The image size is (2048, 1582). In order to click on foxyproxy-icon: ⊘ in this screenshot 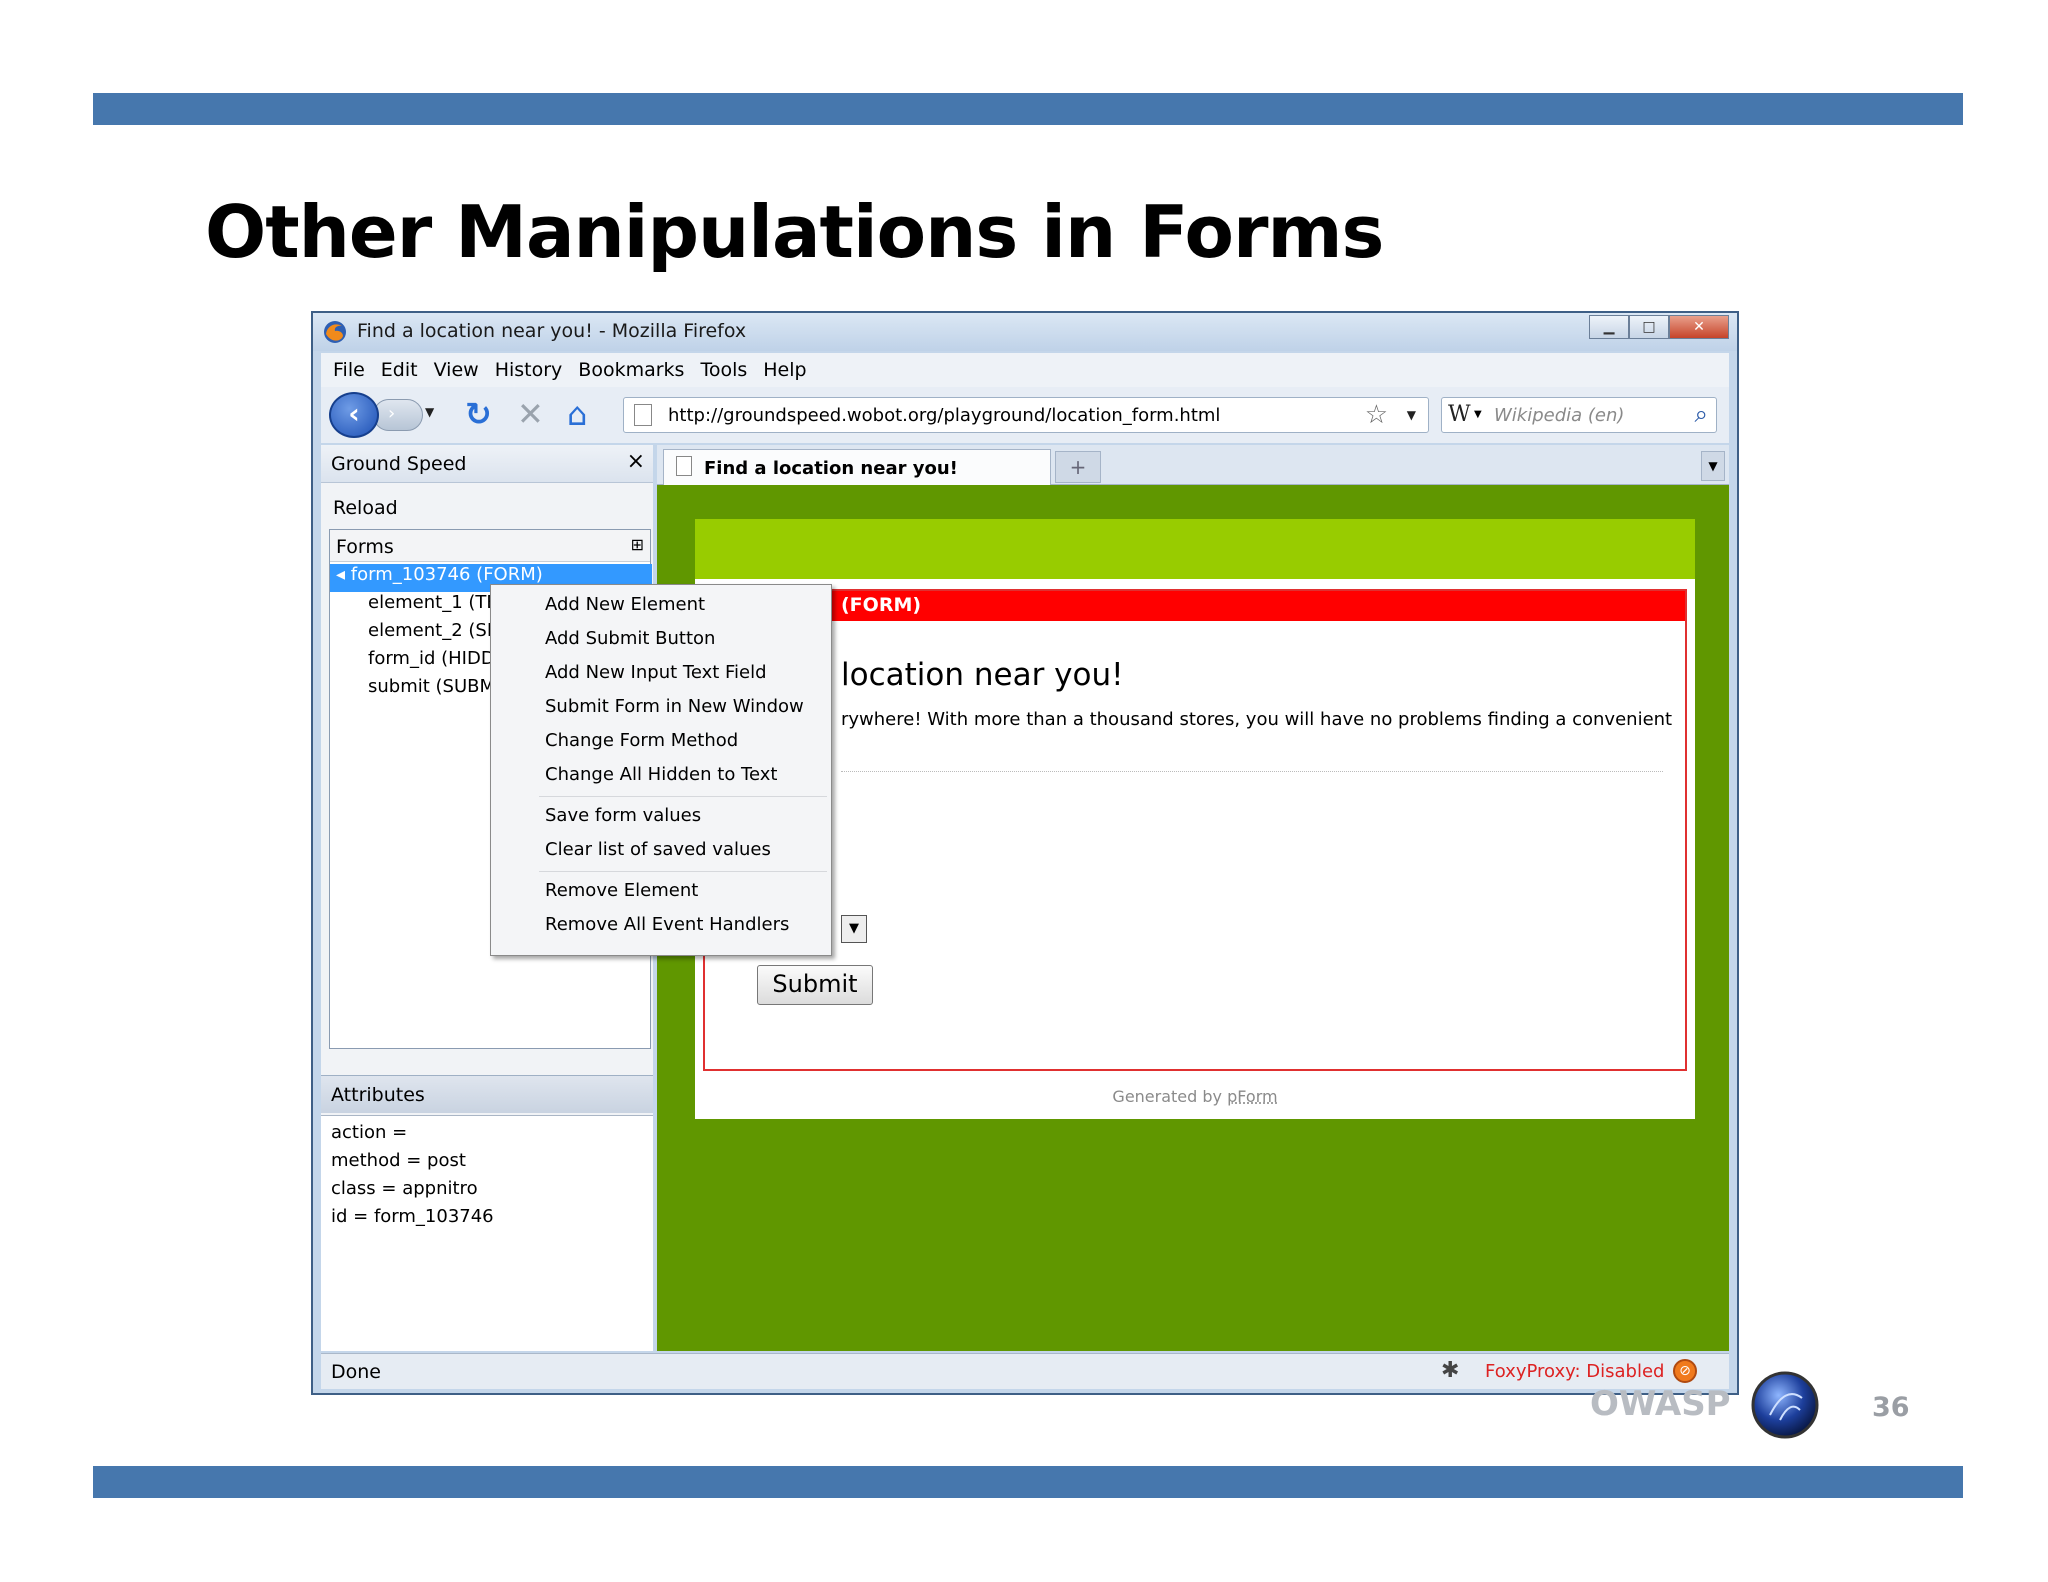, I will do `click(1685, 1371)`.